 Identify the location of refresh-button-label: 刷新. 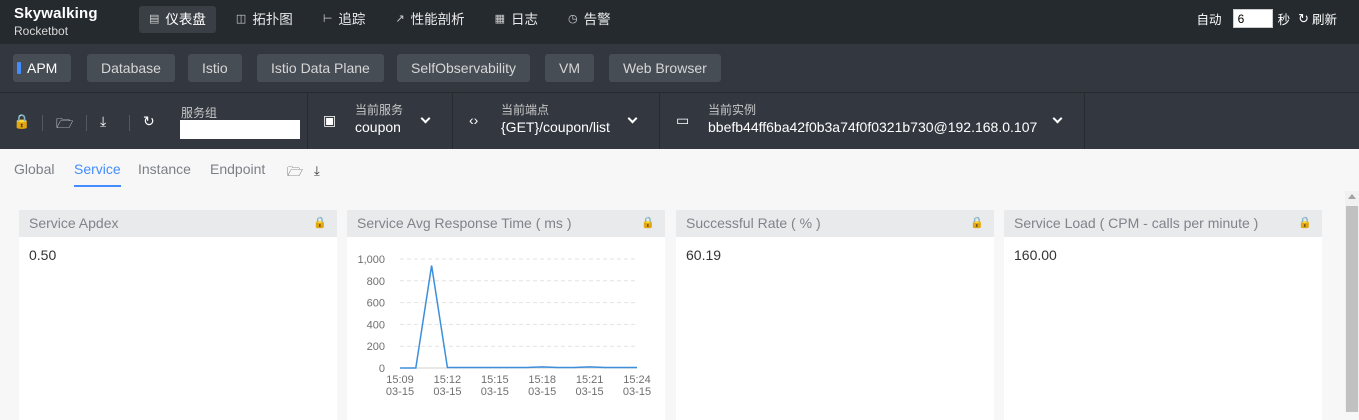
(1324, 20).